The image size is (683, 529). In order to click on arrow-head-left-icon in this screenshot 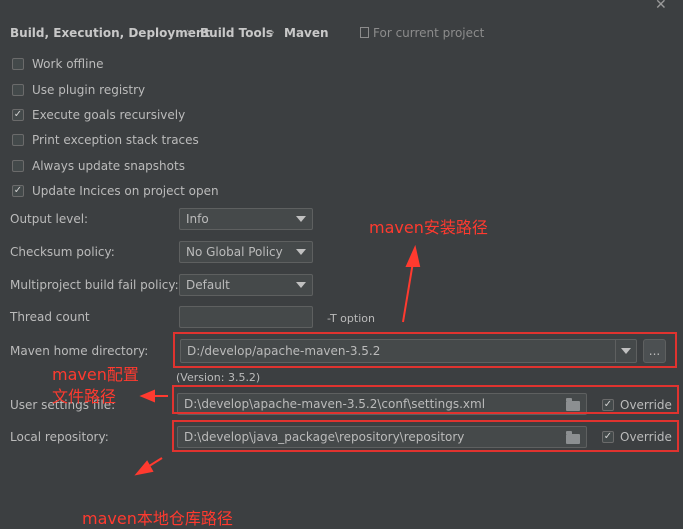, I will do `click(147, 396)`.